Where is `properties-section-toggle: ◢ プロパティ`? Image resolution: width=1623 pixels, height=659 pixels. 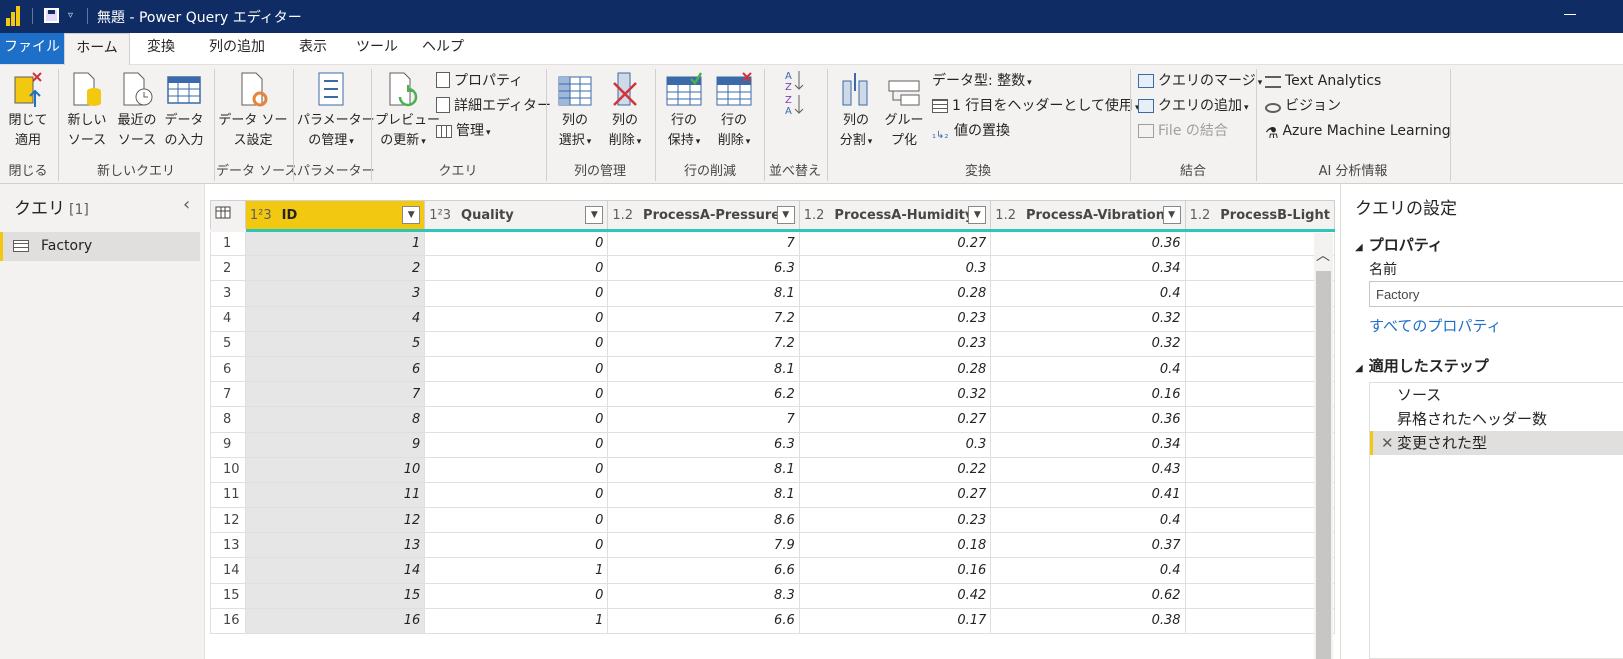
properties-section-toggle: ◢ プロパティ is located at coordinates (1399, 244).